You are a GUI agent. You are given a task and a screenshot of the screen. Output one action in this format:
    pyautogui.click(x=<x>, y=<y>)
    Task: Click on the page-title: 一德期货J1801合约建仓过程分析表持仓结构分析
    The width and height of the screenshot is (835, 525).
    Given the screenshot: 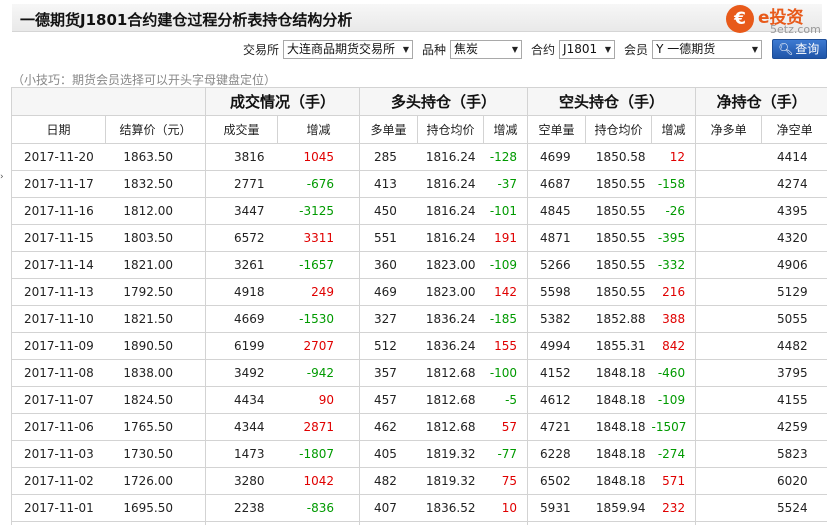 What is the action you would take?
    pyautogui.click(x=186, y=20)
    